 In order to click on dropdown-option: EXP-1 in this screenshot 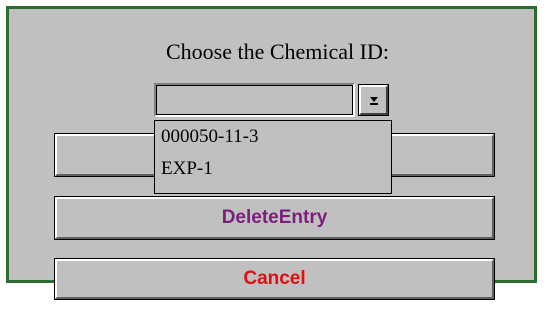, I will do `click(273, 169)`.